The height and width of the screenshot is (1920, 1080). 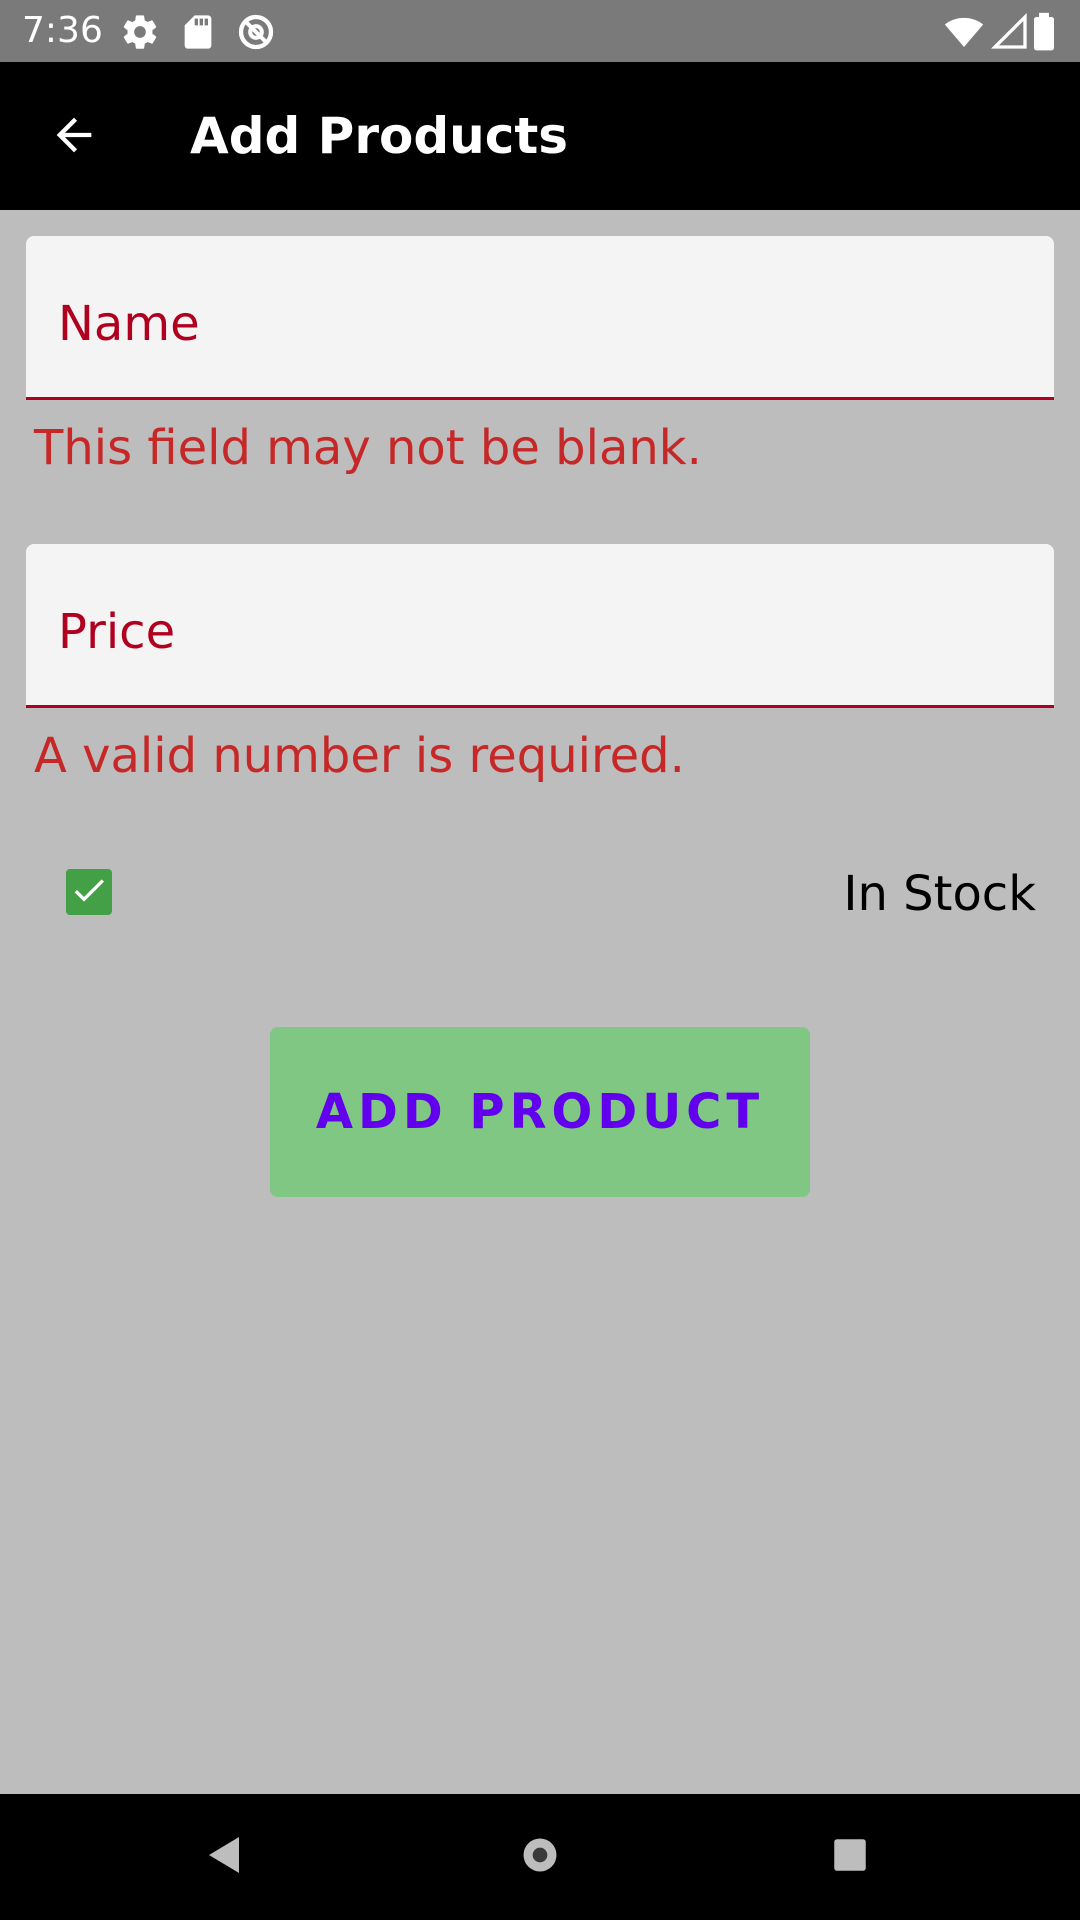 What do you see at coordinates (540, 31) in the screenshot?
I see `status-bar: 7:36` at bounding box center [540, 31].